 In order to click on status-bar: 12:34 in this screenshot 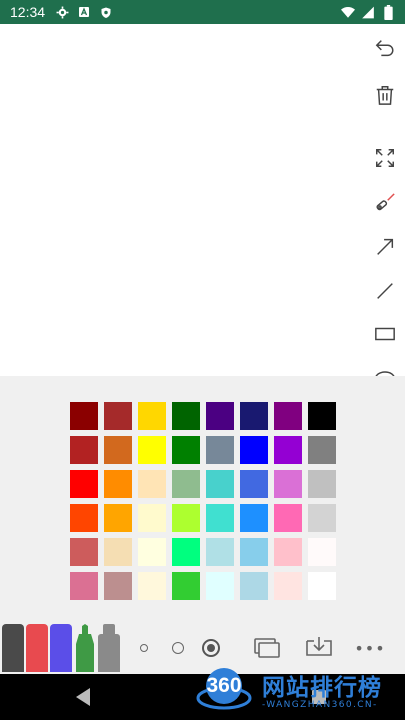, I will do `click(202, 12)`.